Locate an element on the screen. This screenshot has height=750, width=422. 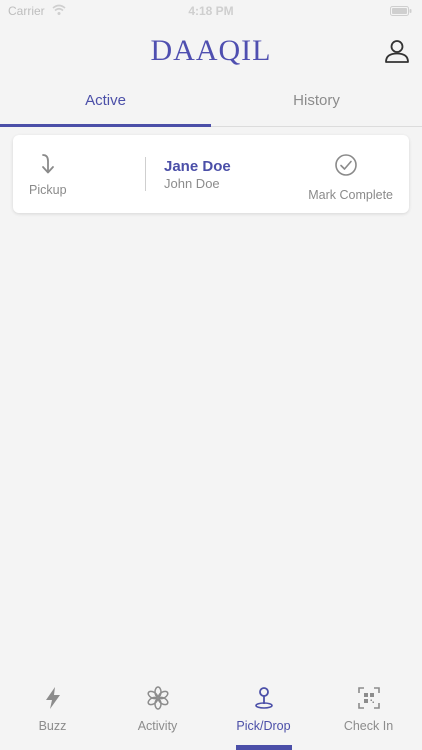
pickup-button: Pickup is located at coordinates (79, 174).